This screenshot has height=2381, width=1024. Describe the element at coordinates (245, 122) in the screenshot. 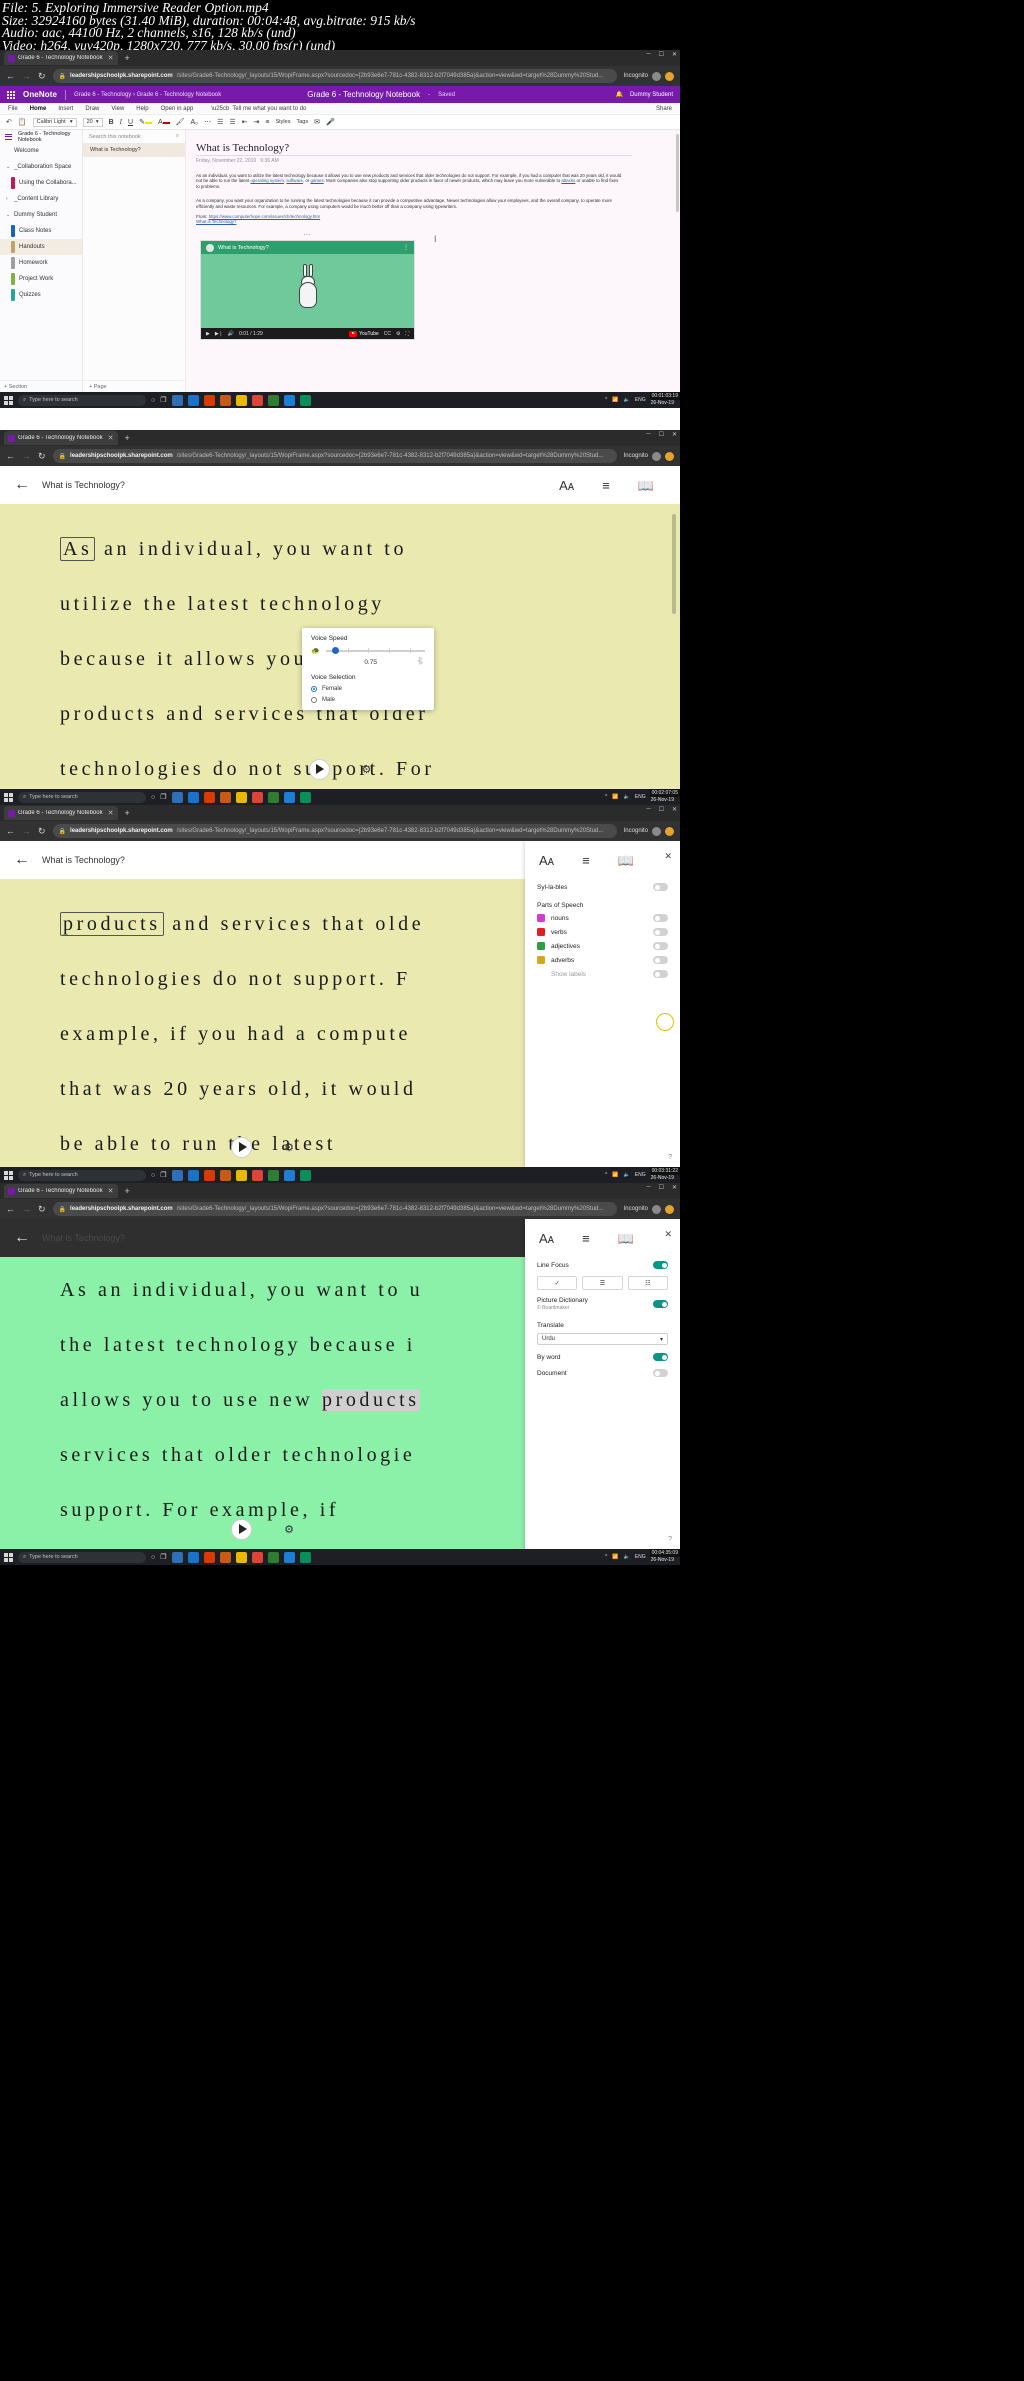

I see `decrease-indent-icon: ⇤` at that location.